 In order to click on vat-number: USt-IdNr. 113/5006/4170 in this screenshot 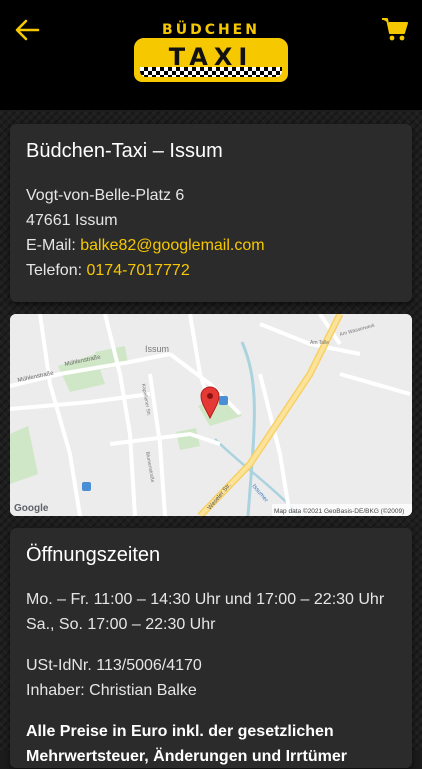, I will do `click(114, 665)`.